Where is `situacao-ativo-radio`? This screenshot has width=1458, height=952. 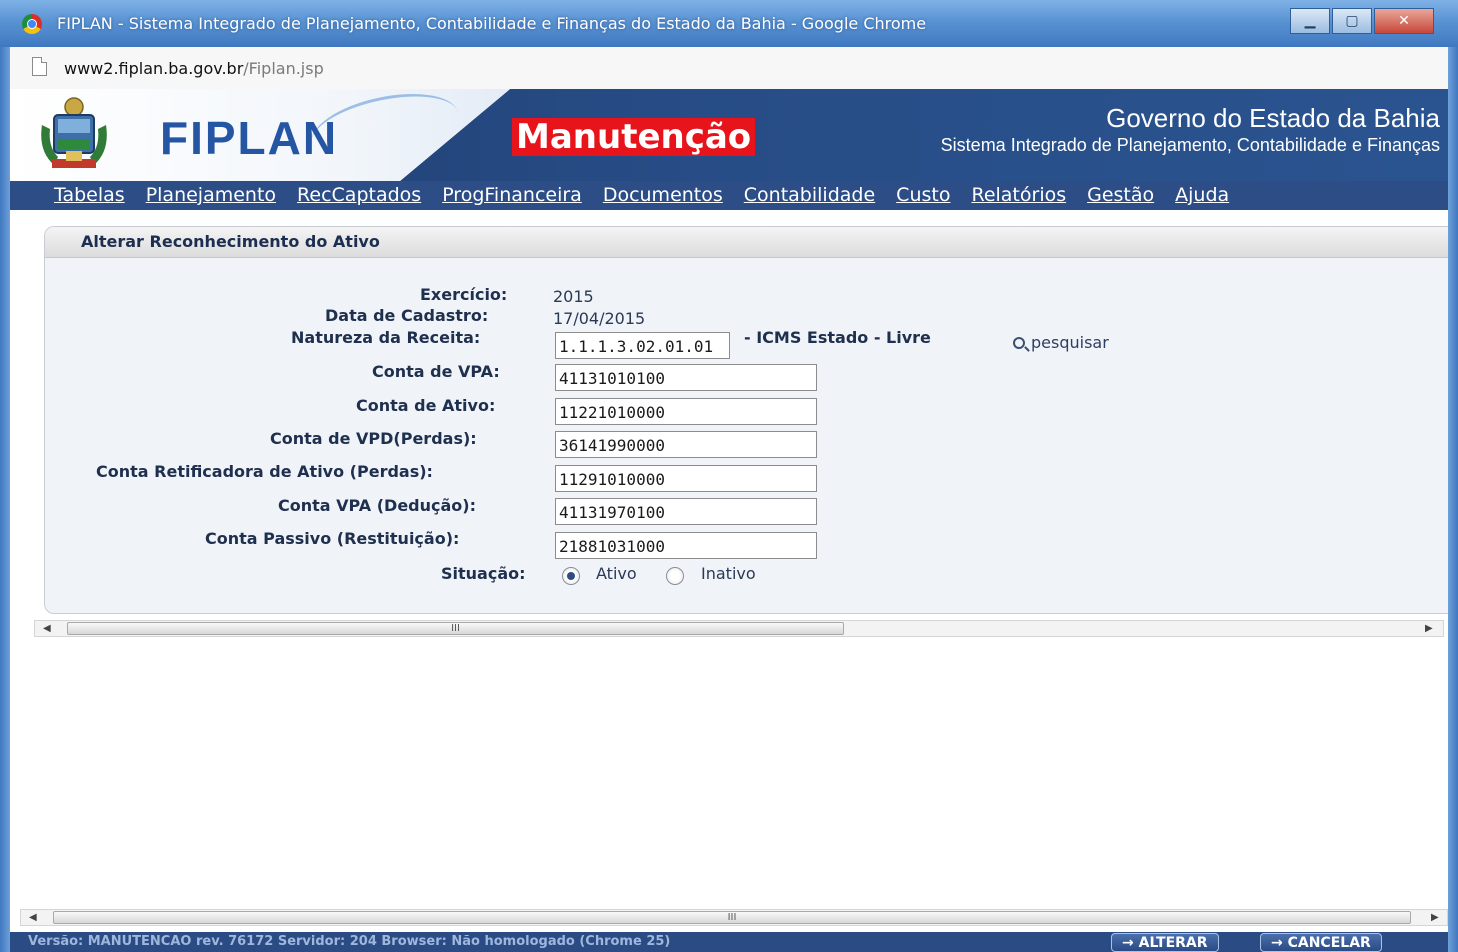 situacao-ativo-radio is located at coordinates (571, 576).